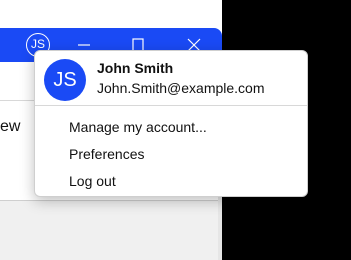 This screenshot has width=351, height=260. Describe the element at coordinates (65, 80) in the screenshot. I see `user-avatar: JS` at that location.